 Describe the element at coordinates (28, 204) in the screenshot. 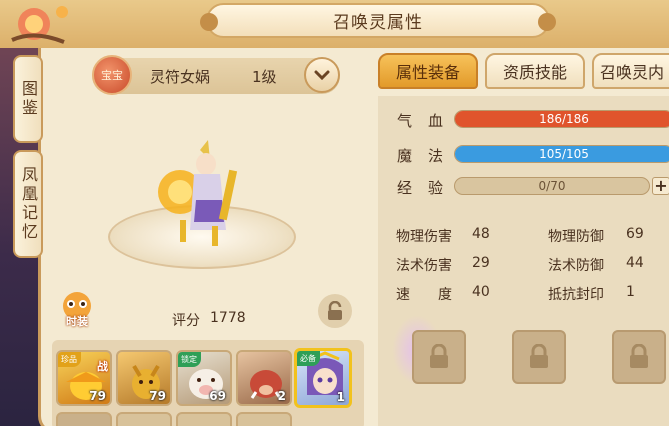

I see `side-tab-phoenix-memory: 凤凰记忆` at that location.